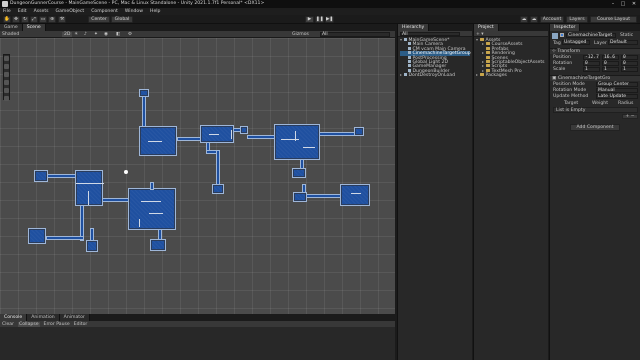 Image resolution: width=640 pixels, height=360 pixels. What do you see at coordinates (43, 317) in the screenshot?
I see `tab-animation: Animation` at bounding box center [43, 317].